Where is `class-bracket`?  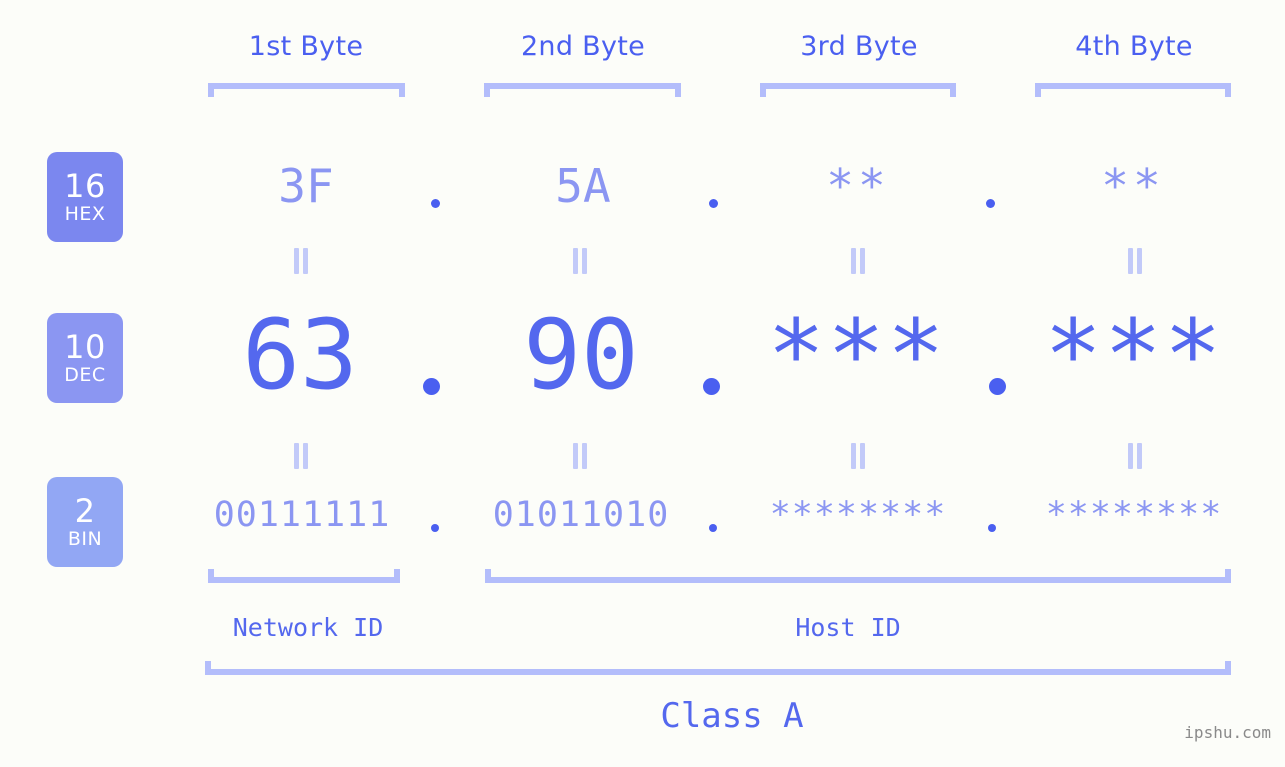
class-bracket is located at coordinates (718, 668).